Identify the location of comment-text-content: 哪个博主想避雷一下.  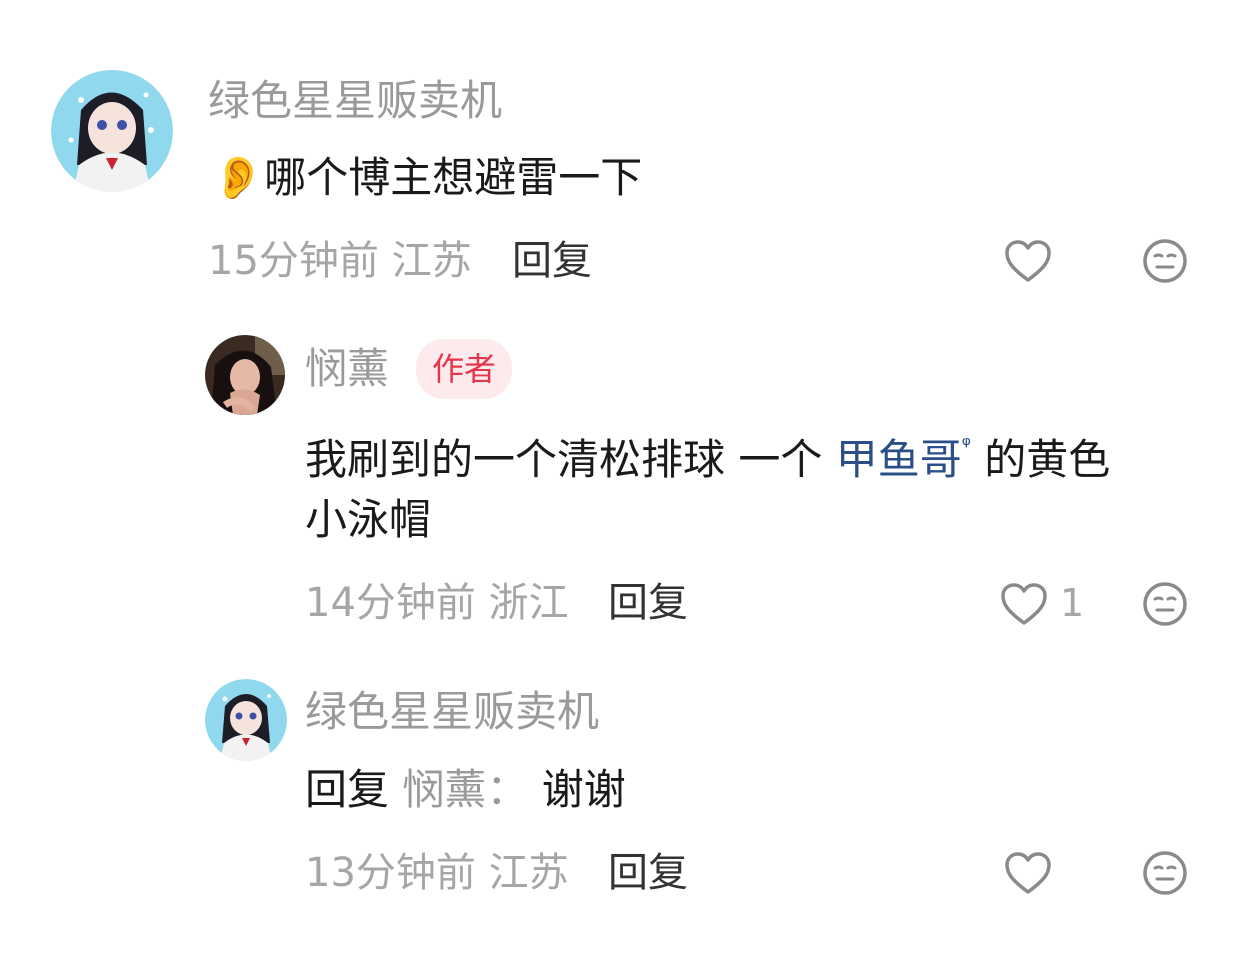
(453, 177).